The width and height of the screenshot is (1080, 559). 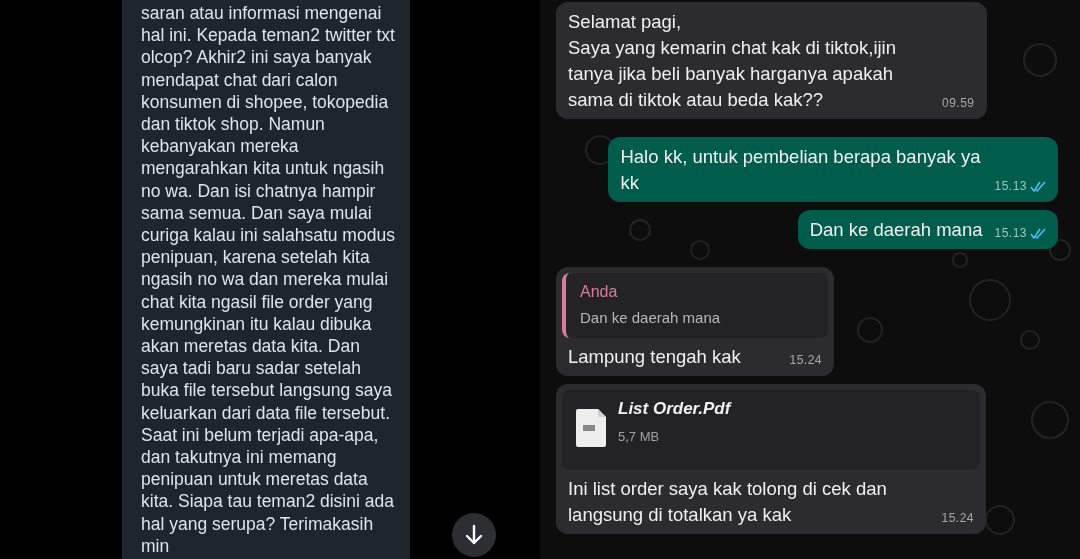 I want to click on file-name: List Order.Pdf, so click(x=674, y=409).